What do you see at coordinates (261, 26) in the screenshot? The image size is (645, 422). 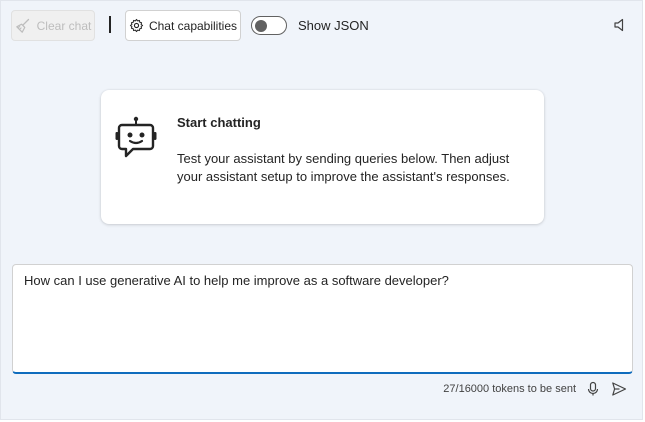 I see `toggle-knob` at bounding box center [261, 26].